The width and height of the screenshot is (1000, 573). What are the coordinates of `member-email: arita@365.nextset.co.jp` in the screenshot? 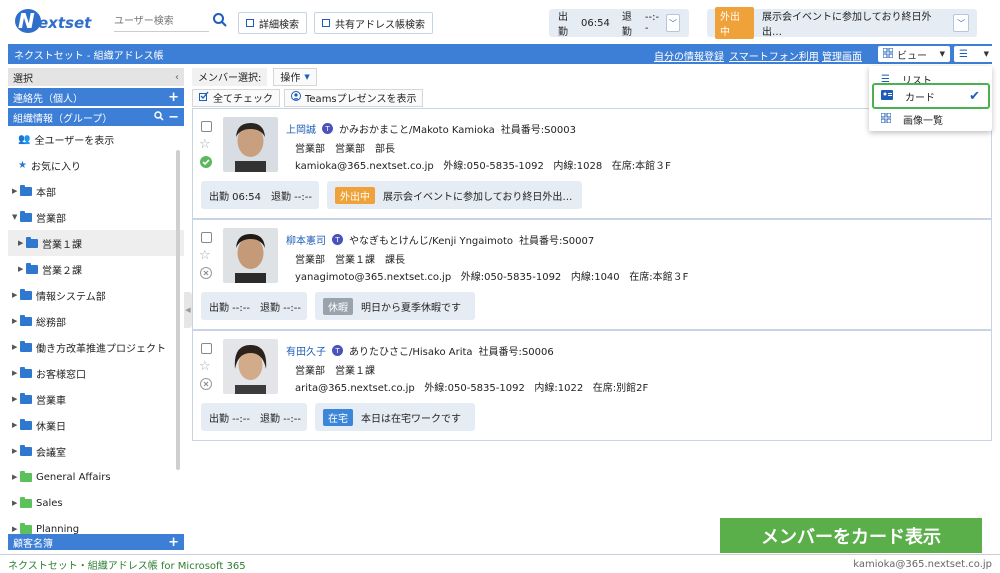 It's located at (355, 388).